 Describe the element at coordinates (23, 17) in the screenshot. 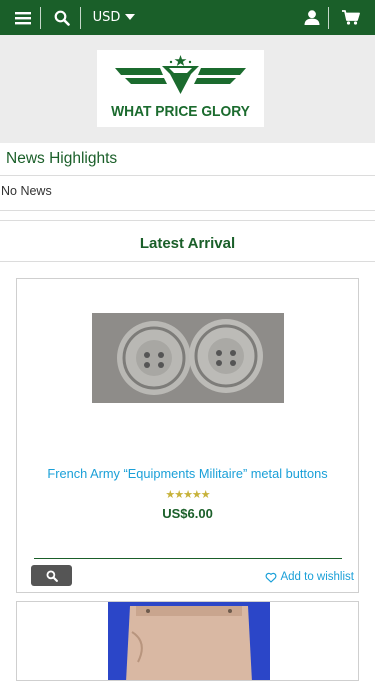

I see `menu-icon` at that location.